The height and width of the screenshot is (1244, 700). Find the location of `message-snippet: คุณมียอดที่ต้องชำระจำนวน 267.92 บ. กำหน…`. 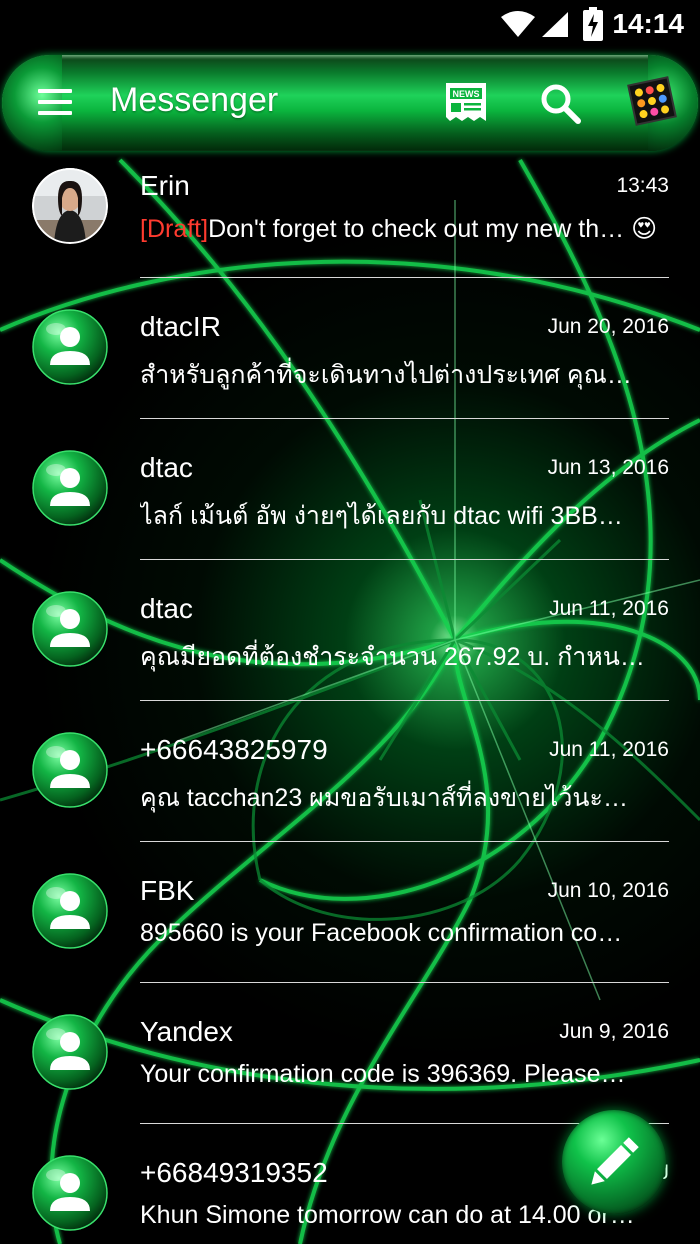

message-snippet: คุณมียอดที่ต้องชำระจำนวน 267.92 บ. กำหน… is located at coordinates (392, 657).